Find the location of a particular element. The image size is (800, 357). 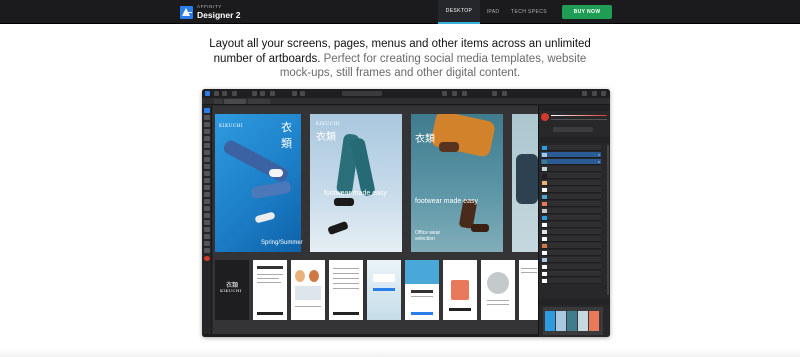

color-wheel-icon is located at coordinates (545, 117).